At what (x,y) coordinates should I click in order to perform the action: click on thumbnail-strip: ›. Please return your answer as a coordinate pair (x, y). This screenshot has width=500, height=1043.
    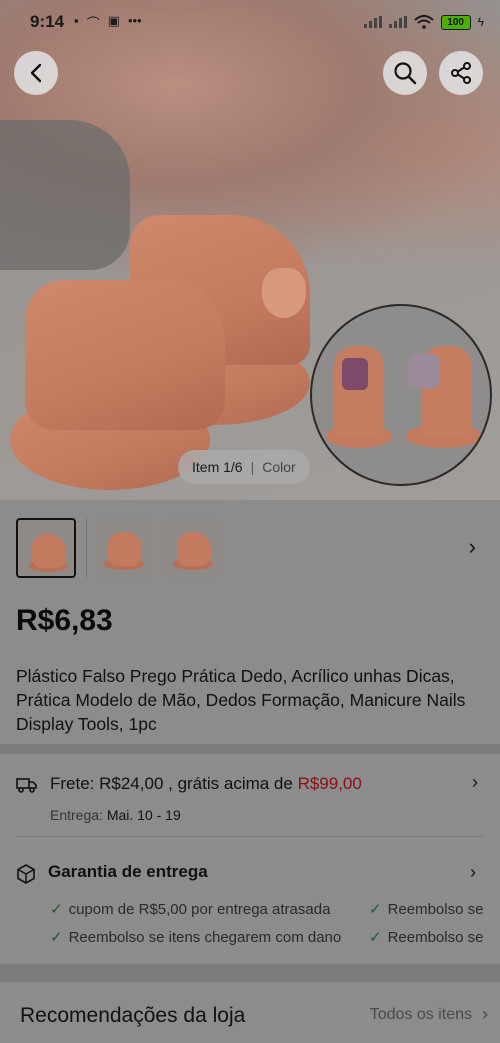
    Looking at the image, I should click on (250, 546).